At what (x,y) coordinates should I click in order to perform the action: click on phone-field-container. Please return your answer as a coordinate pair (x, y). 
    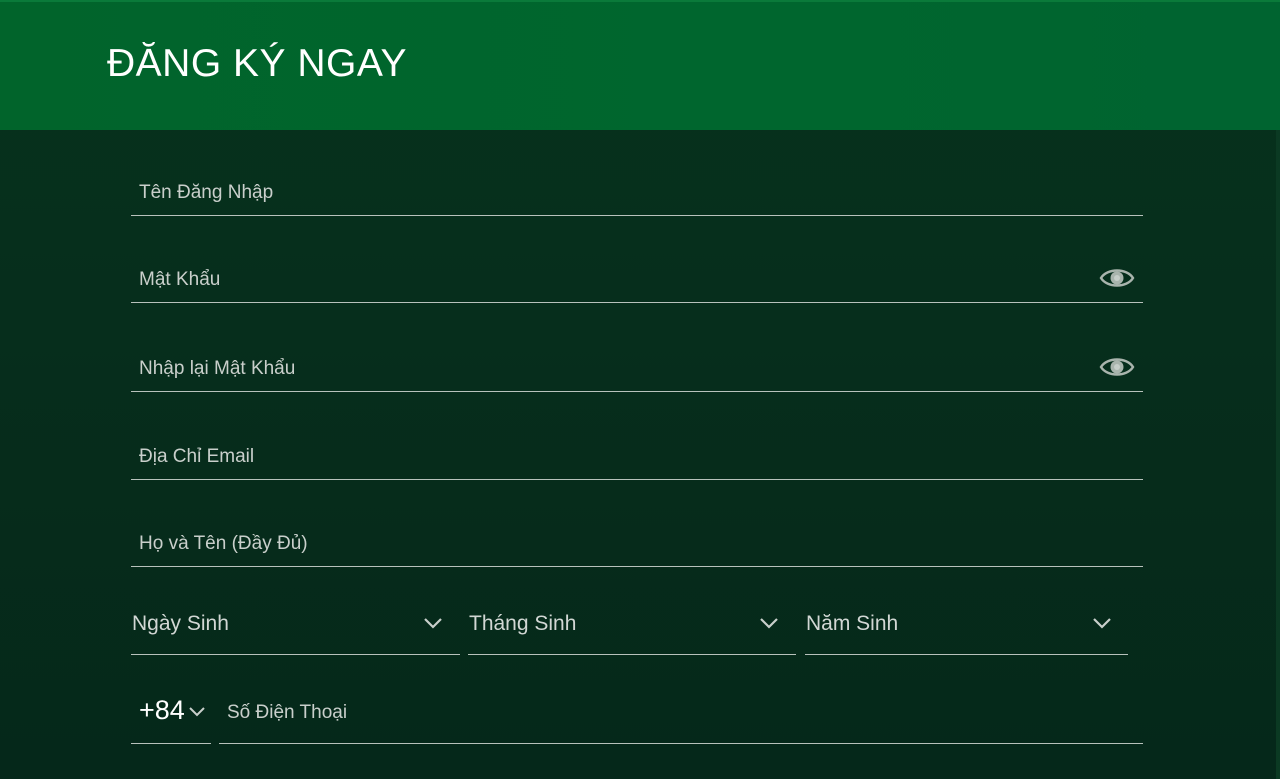
    Looking at the image, I should click on (681, 717).